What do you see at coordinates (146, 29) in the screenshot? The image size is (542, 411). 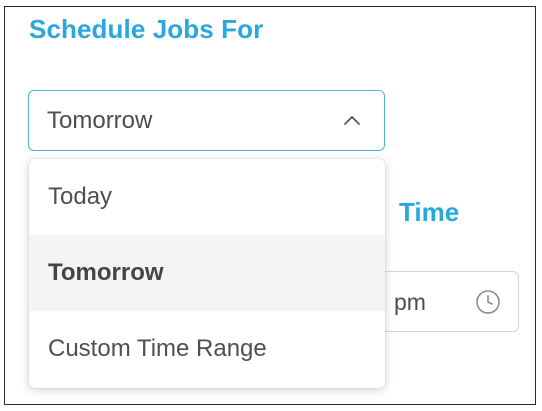 I see `section-title: Schedule Jobs For` at bounding box center [146, 29].